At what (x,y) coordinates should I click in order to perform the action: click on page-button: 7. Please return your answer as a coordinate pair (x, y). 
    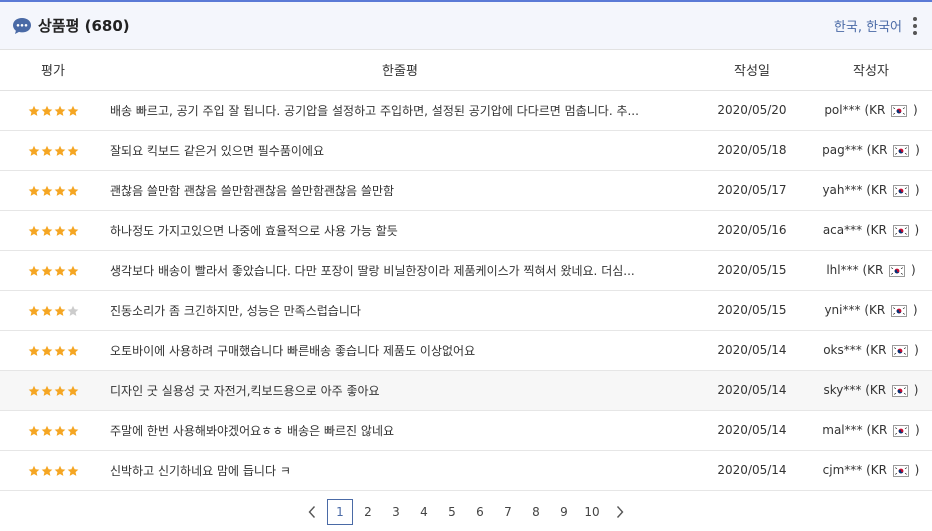
    Looking at the image, I should click on (508, 512).